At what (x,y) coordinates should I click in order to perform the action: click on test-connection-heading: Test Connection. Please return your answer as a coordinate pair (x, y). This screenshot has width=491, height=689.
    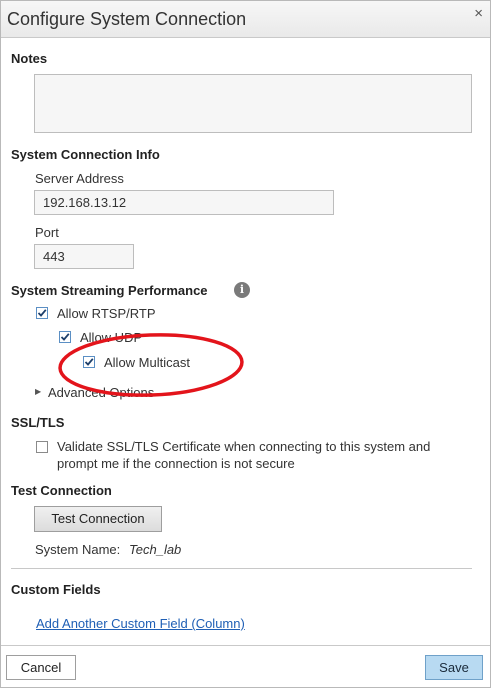
    Looking at the image, I should click on (61, 490).